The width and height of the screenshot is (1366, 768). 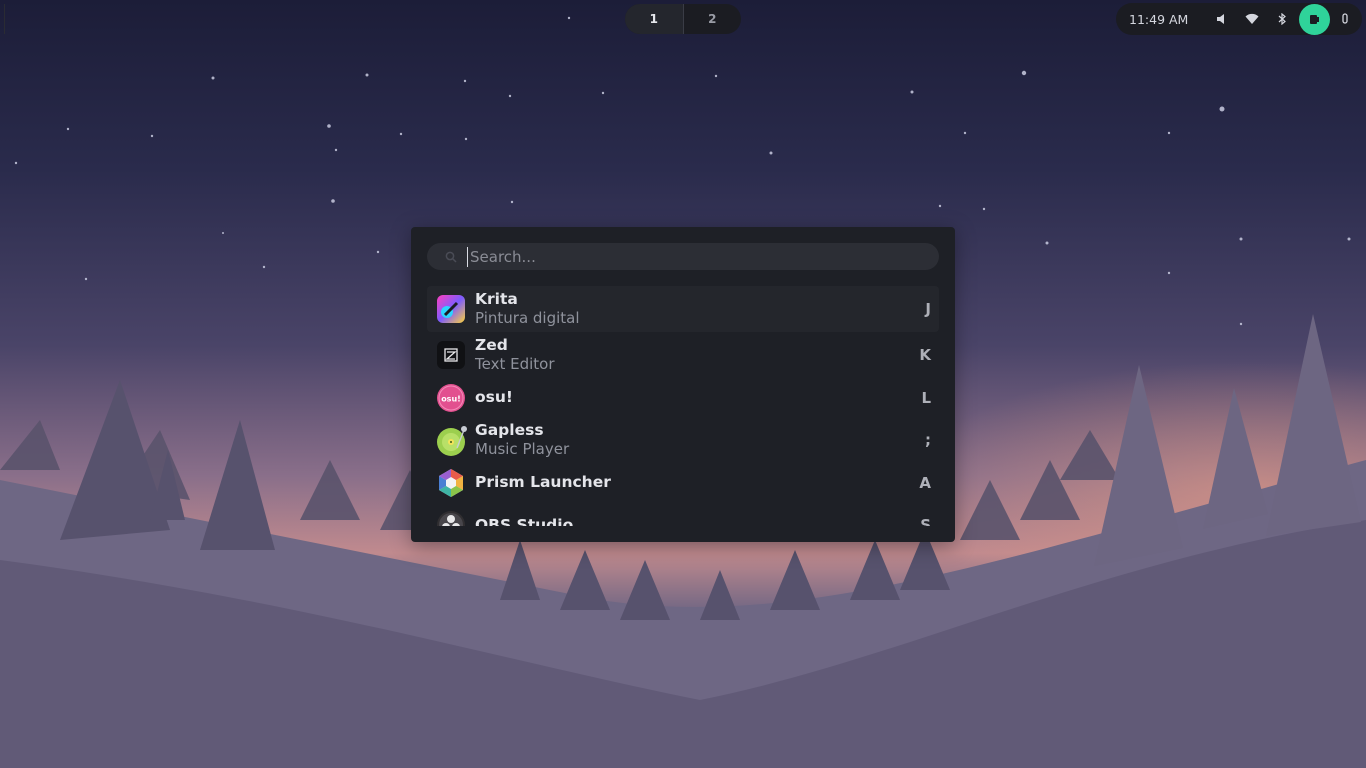 I want to click on app-list: Krita Pintura digital J Zed Text Editor, so click(x=683, y=406).